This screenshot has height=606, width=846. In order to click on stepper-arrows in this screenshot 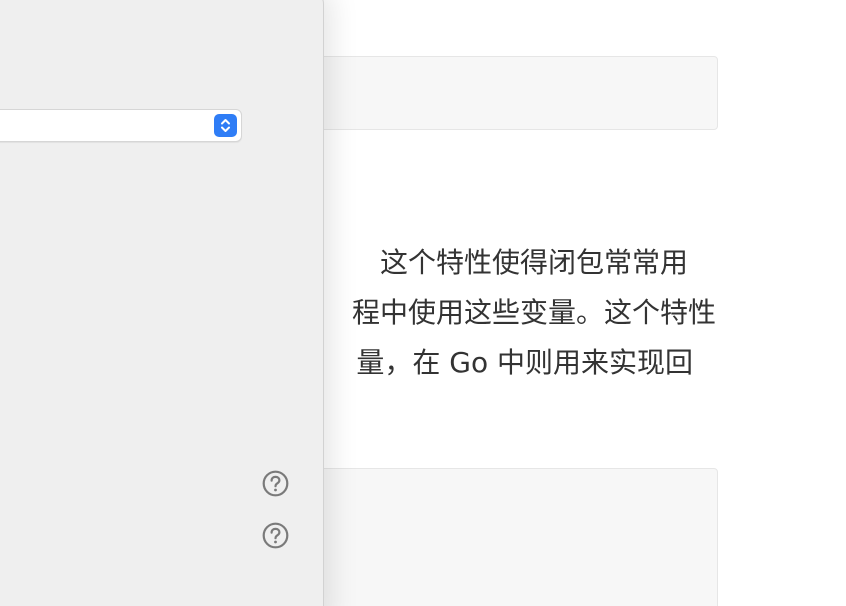, I will do `click(225, 125)`.